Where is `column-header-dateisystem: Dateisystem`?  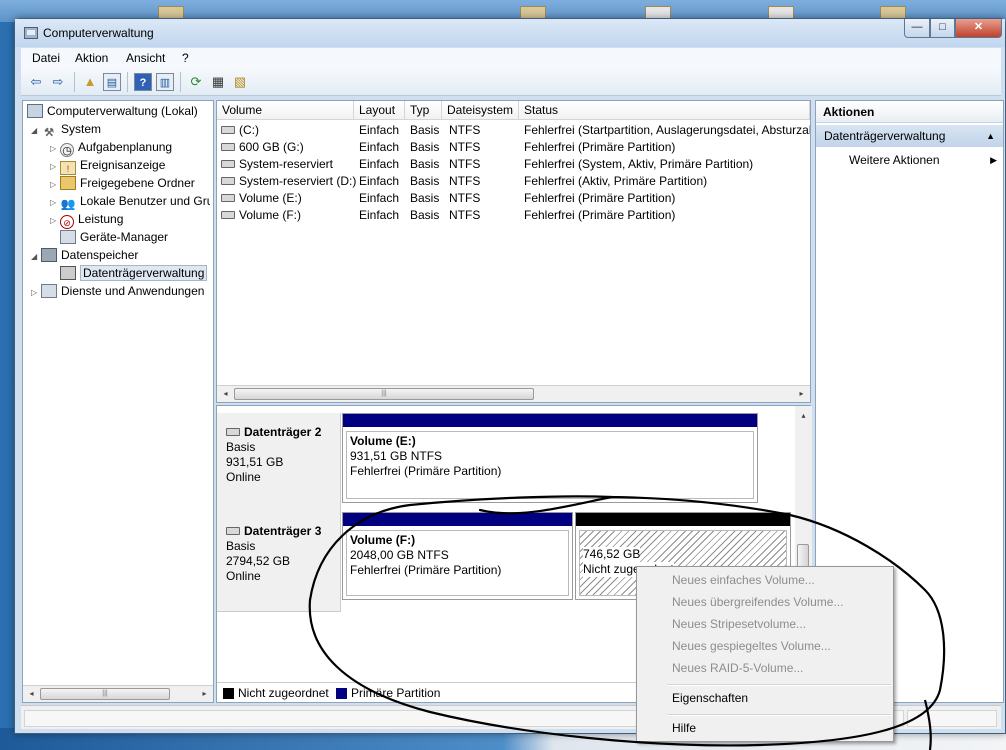
column-header-dateisystem: Dateisystem is located at coordinates (480, 110).